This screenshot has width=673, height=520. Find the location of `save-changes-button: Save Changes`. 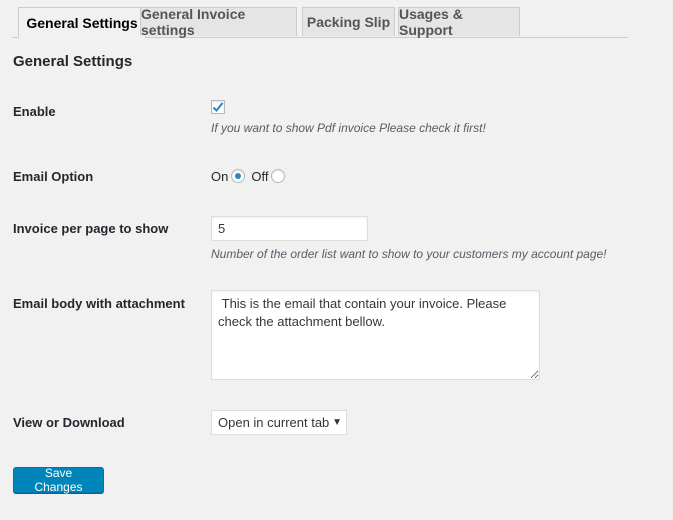

save-changes-button: Save Changes is located at coordinates (58, 480).